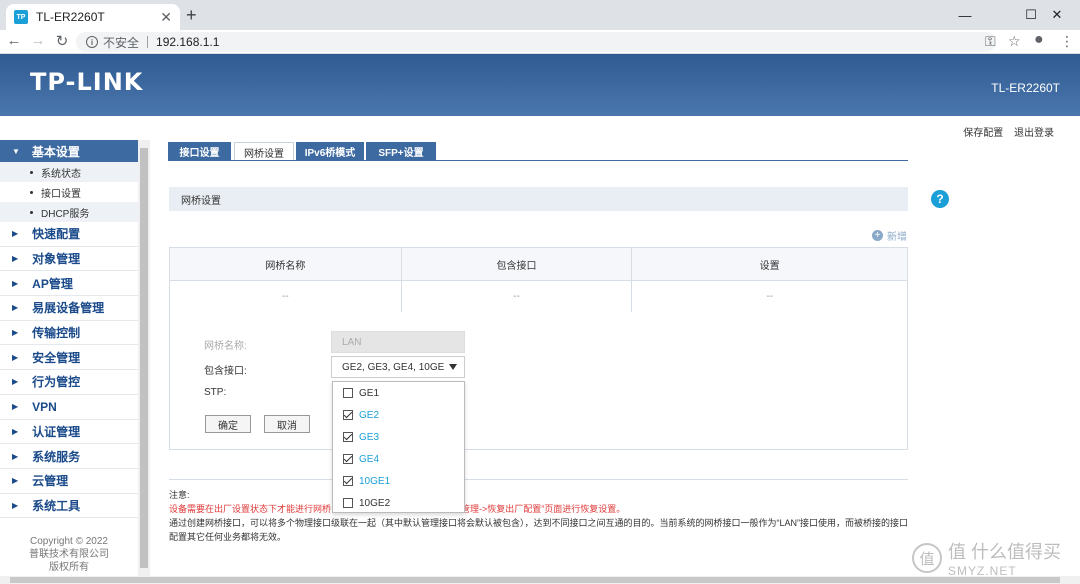 This screenshot has height=584, width=1080. Describe the element at coordinates (543, 509) in the screenshot. I see `notes-warning-right: 管理->恢复出厂配置”页面进行恢复设置。` at that location.